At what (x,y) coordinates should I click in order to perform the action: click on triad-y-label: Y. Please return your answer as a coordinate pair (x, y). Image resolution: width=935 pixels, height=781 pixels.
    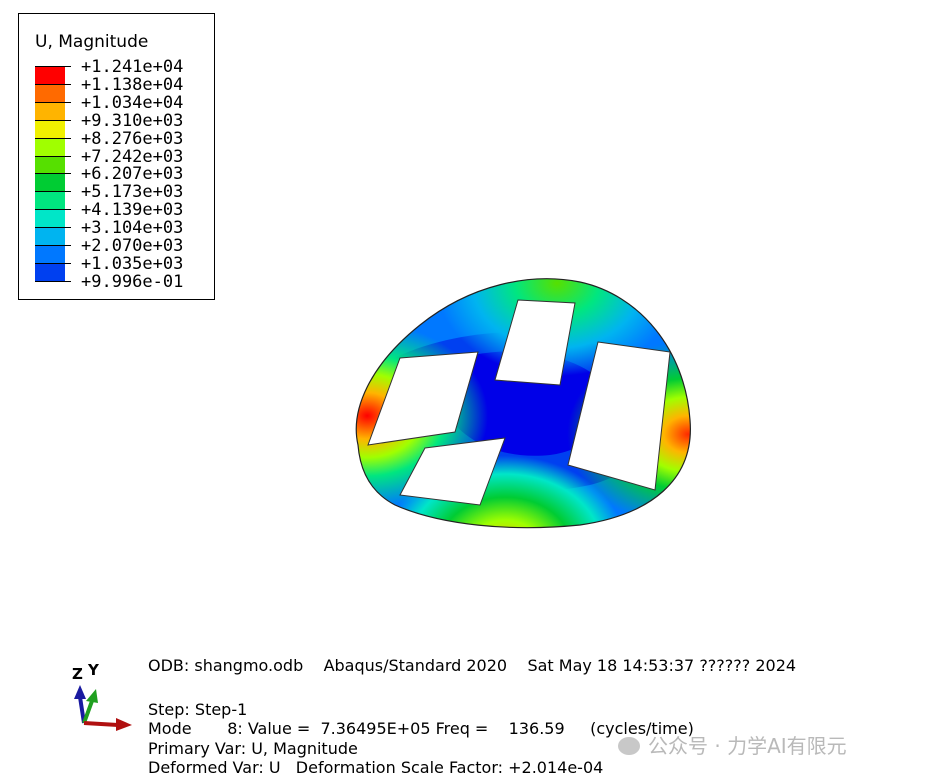
    Looking at the image, I should click on (93, 670).